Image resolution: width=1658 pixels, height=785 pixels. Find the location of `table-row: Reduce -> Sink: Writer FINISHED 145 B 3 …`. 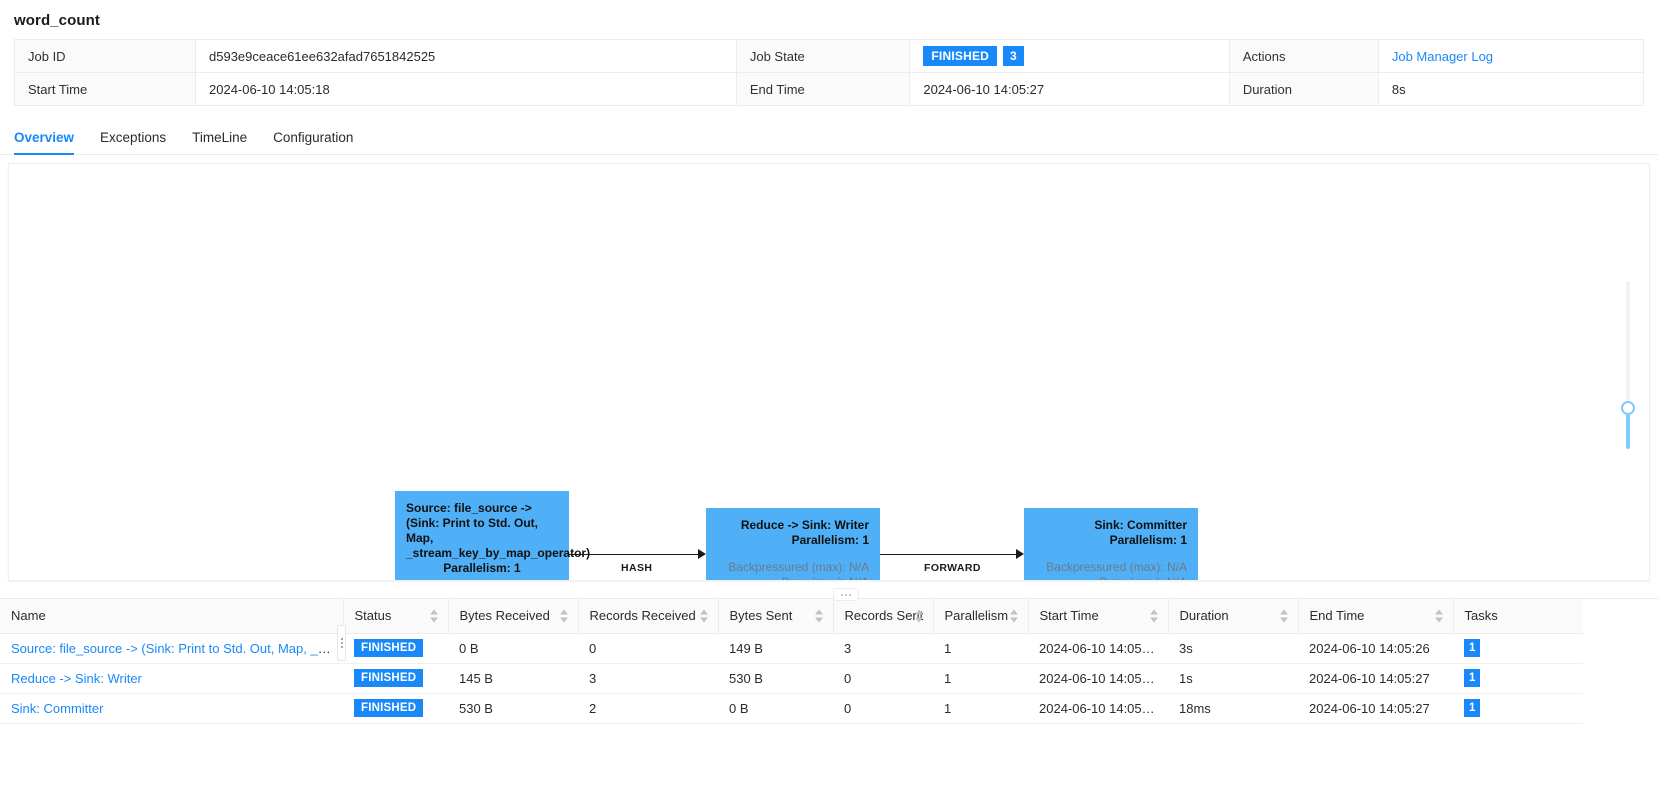

table-row: Reduce -> Sink: Writer FINISHED 145 B 3 … is located at coordinates (791, 678).